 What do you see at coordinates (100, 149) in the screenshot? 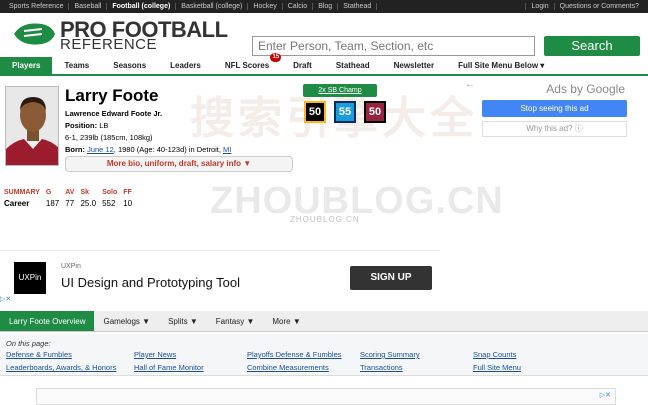
I see `born-date-link: June 12` at bounding box center [100, 149].